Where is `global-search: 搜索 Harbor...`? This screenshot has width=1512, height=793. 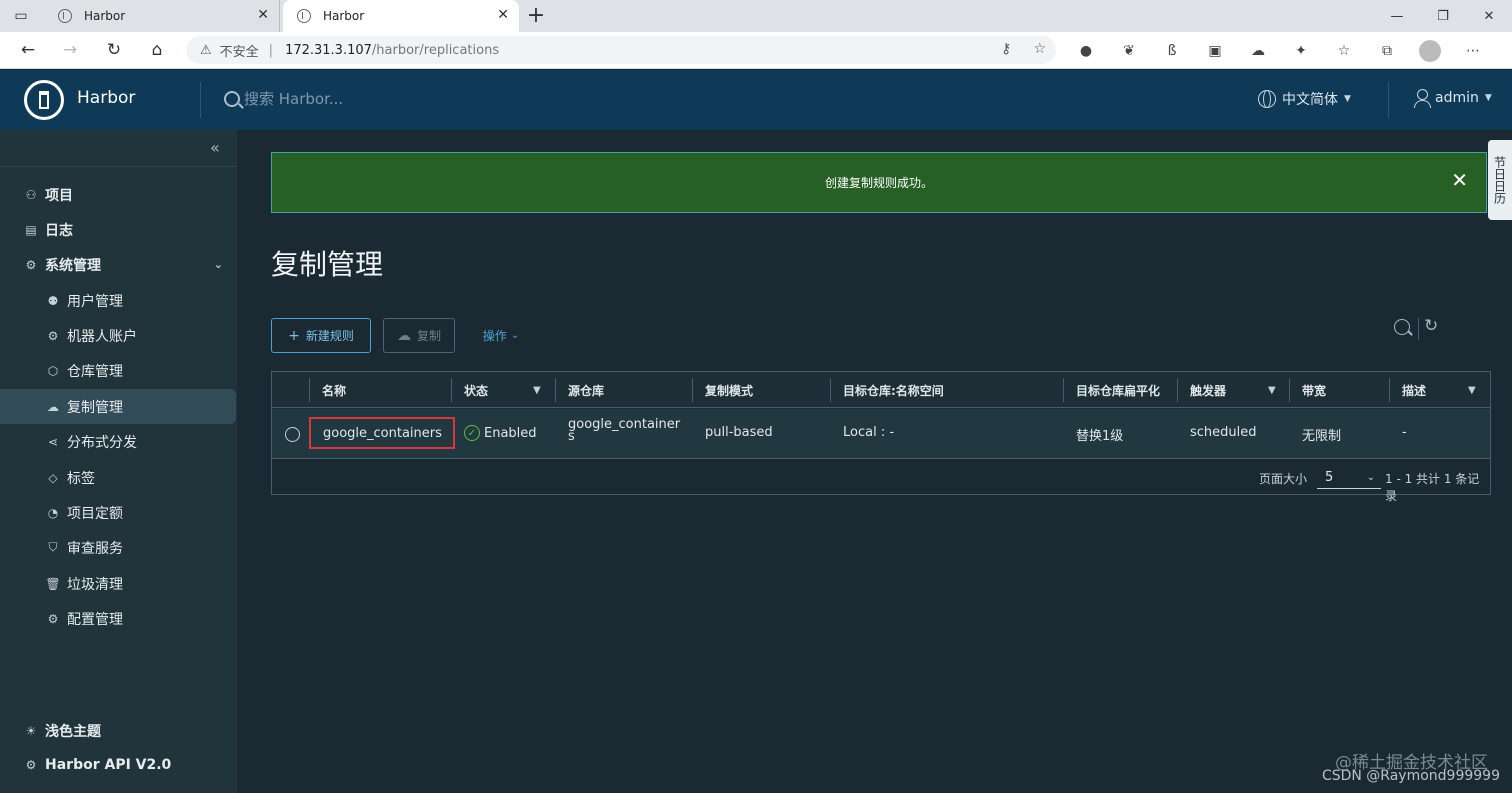
global-search: 搜索 Harbor... is located at coordinates (283, 98).